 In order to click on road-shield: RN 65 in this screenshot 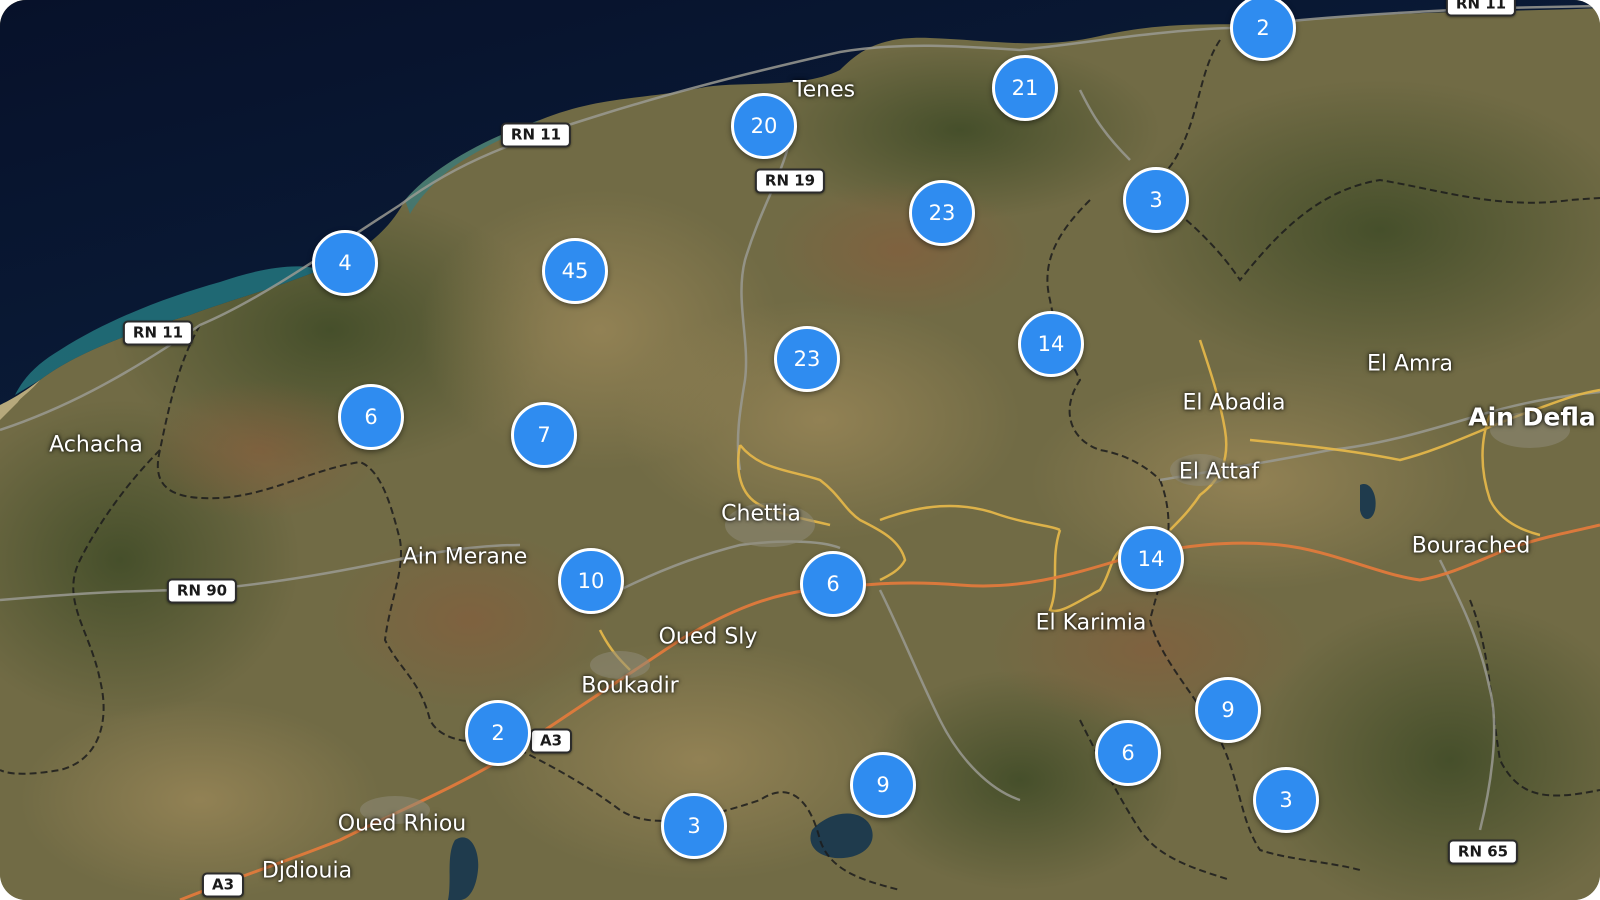, I will do `click(1483, 852)`.